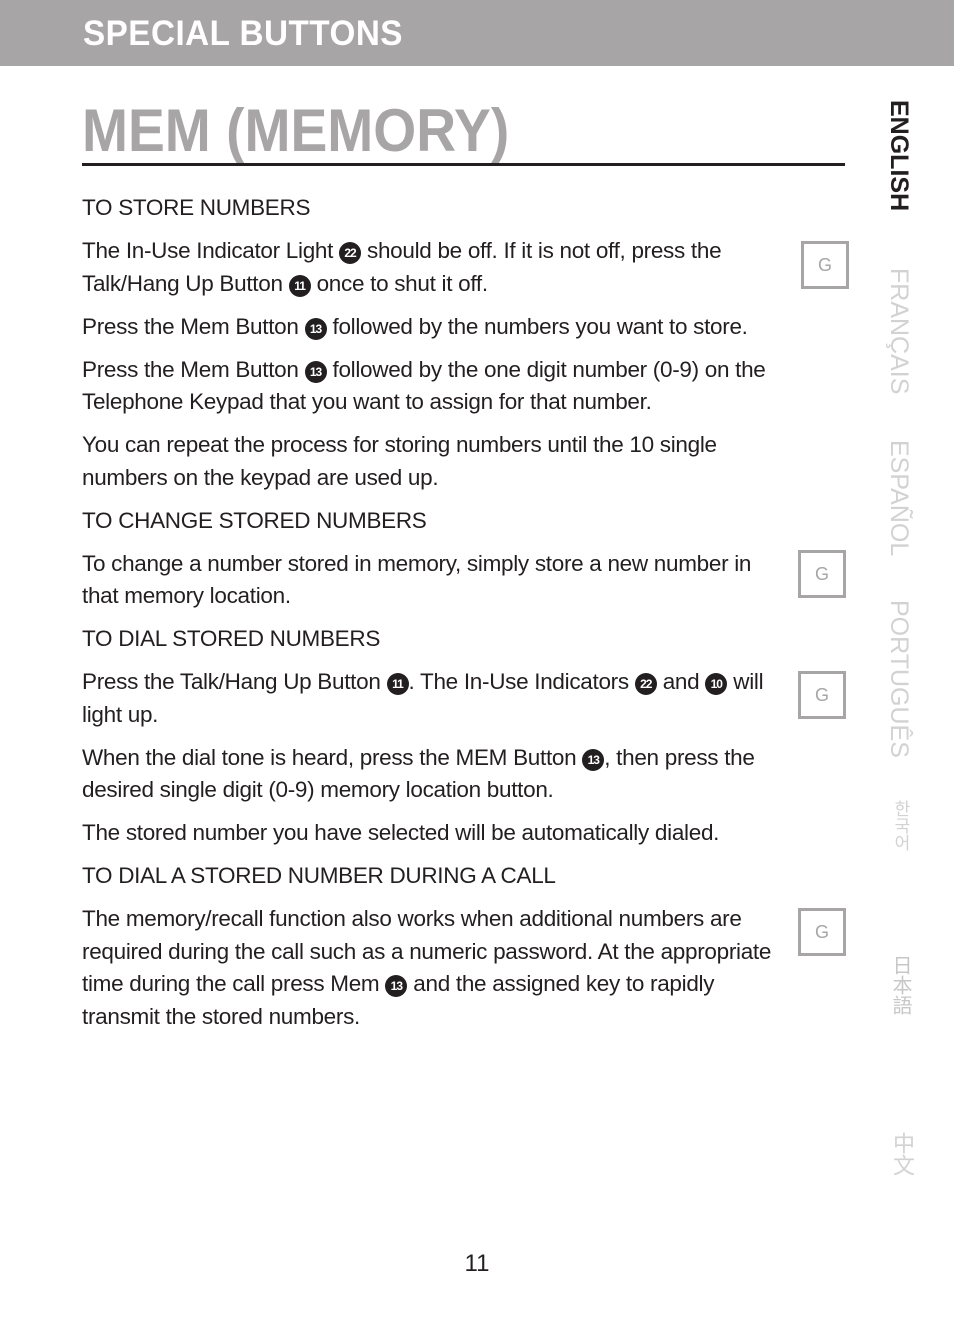  Describe the element at coordinates (900, 985) in the screenshot. I see `language-tab-japanese: 日本語` at that location.